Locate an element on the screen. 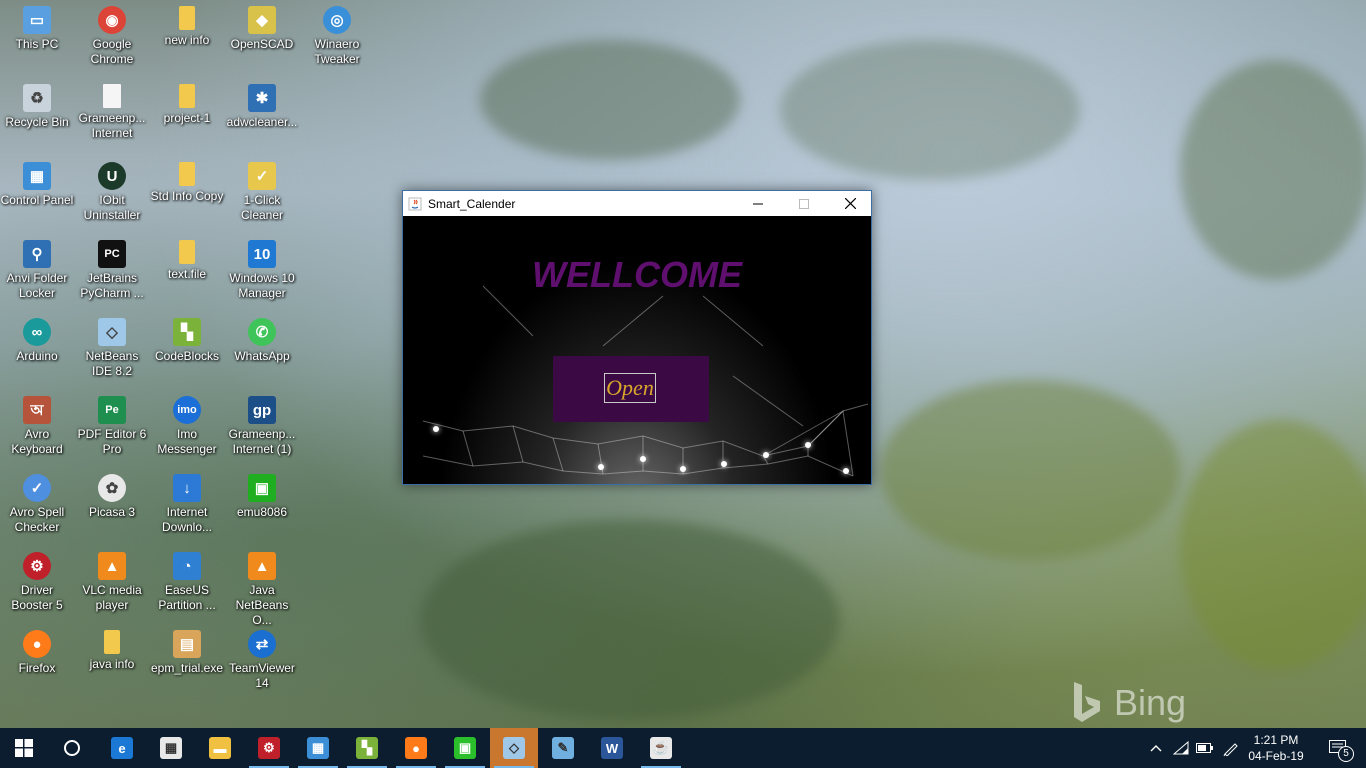 The image size is (1366, 768). desktop-icon-label: Picasa 3 is located at coordinates (112, 512).